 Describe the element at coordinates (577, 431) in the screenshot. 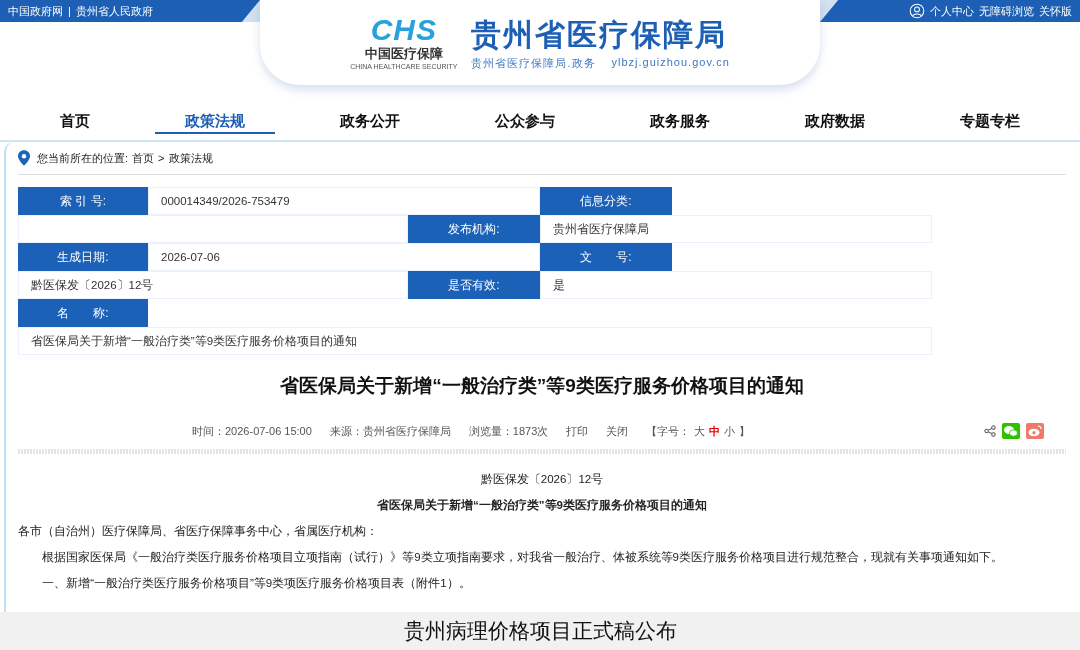

I see `meta-link: 打印` at that location.